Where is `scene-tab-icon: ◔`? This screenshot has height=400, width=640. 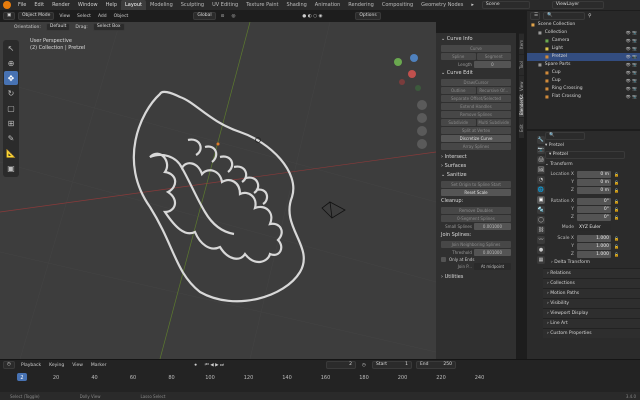
scene-tab-icon: ◔ is located at coordinates (541, 180).